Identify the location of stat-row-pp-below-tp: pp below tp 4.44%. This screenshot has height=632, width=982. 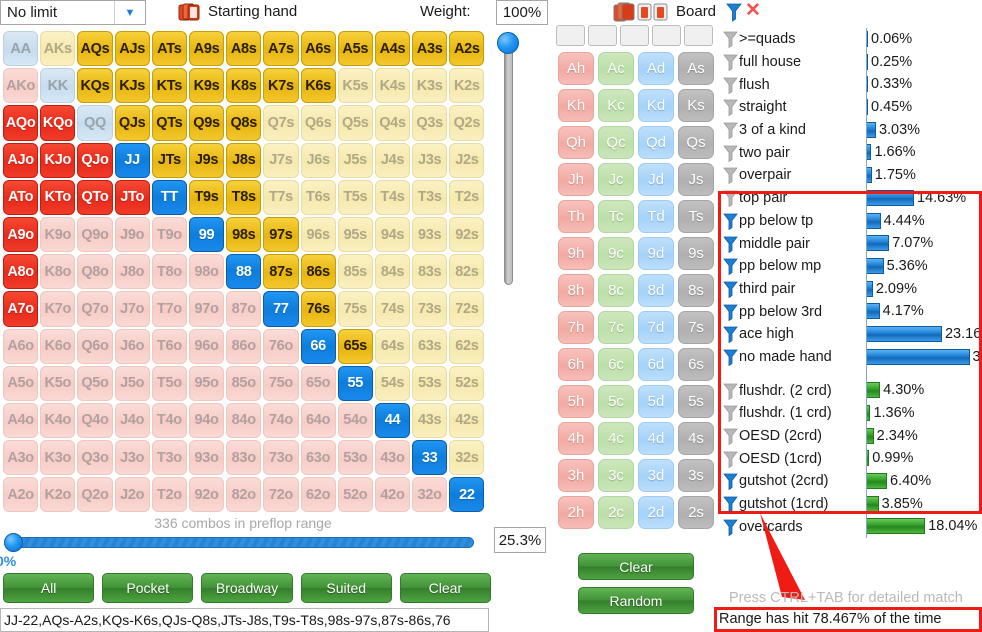
(852, 221).